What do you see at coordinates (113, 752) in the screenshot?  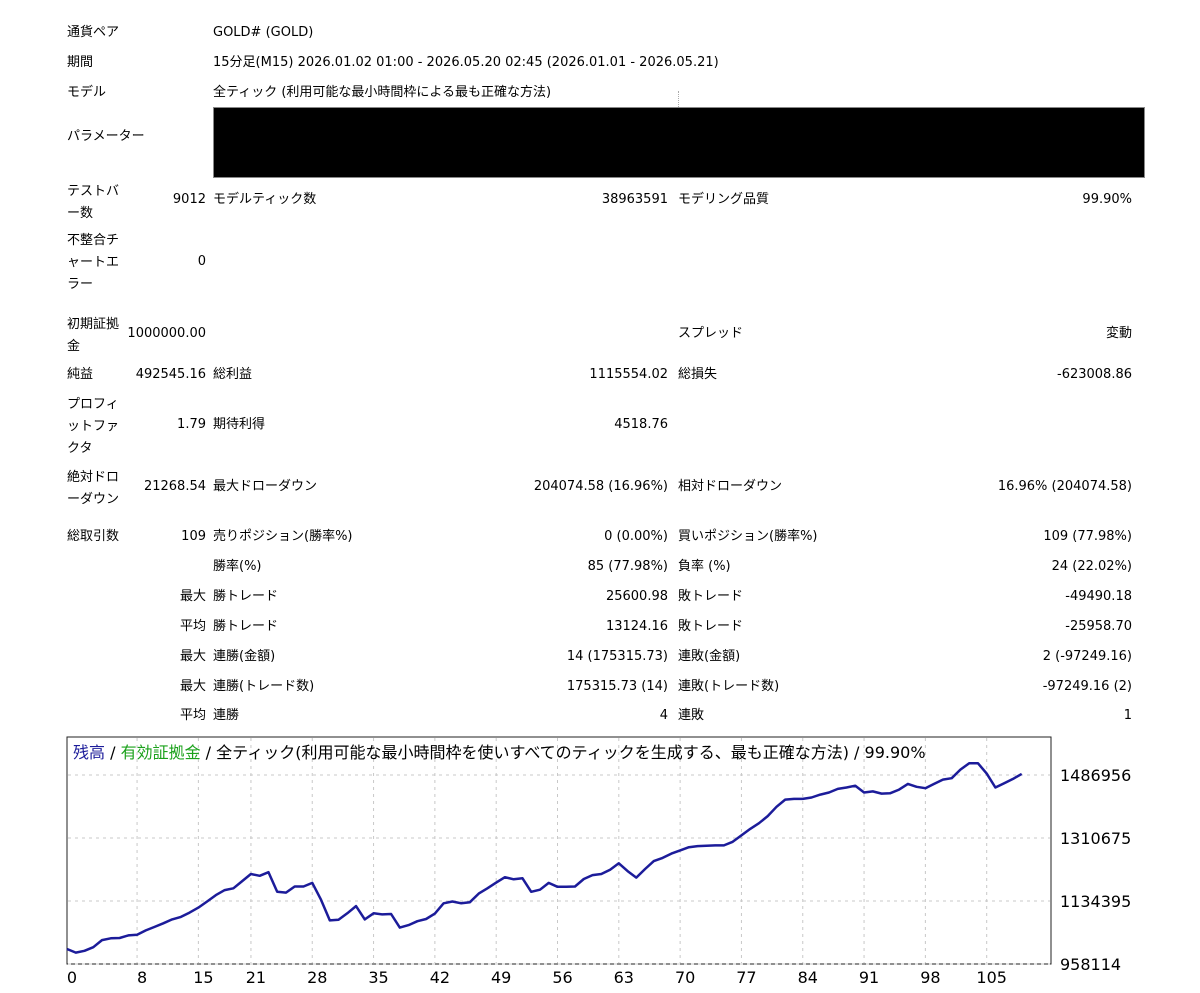 I see `legend-sep: /` at bounding box center [113, 752].